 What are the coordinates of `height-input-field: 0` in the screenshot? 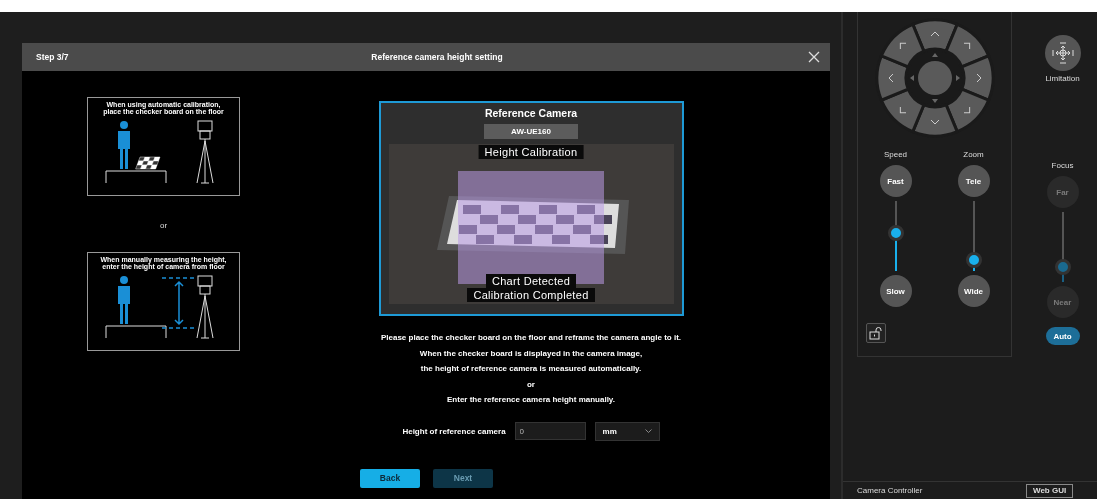 It's located at (550, 431).